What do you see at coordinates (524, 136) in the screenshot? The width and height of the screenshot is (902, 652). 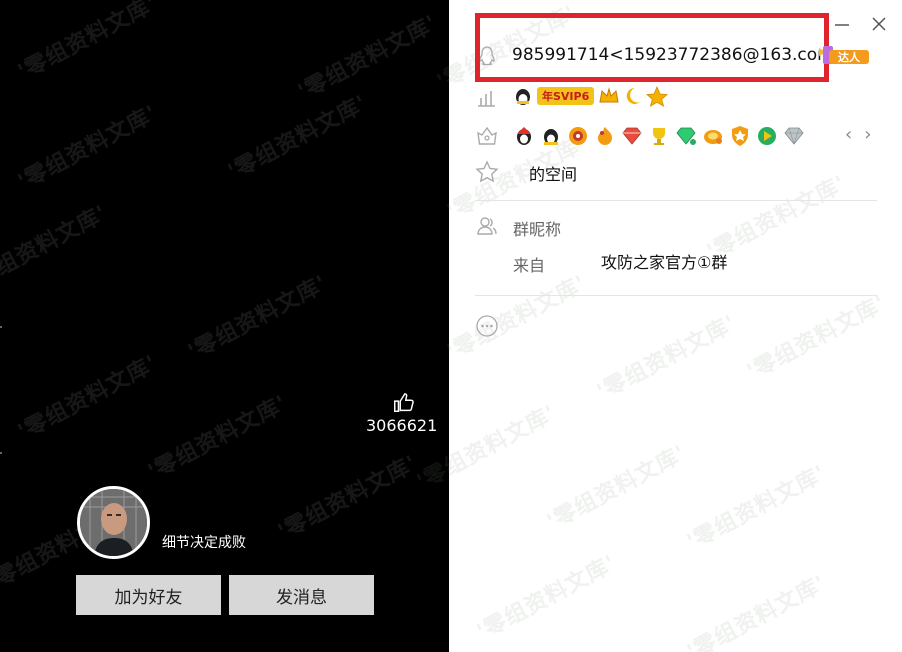 I see `qq-game-icon` at bounding box center [524, 136].